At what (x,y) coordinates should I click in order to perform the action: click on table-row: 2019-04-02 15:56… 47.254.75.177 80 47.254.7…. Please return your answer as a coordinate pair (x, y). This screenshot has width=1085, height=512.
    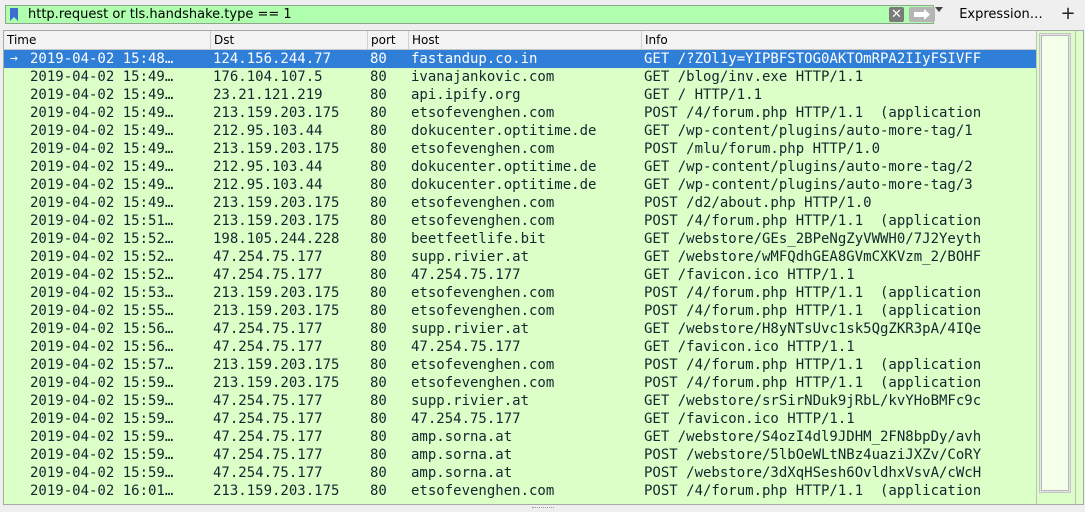
    Looking at the image, I should click on (520, 347).